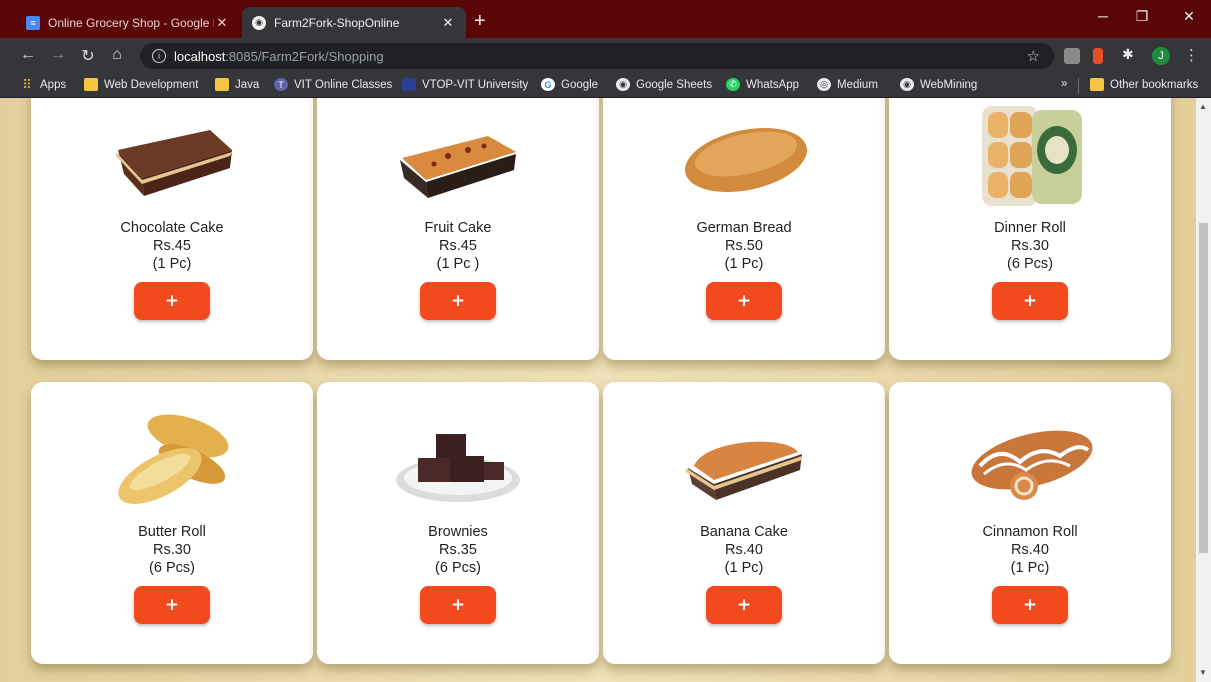  Describe the element at coordinates (824, 84) in the screenshot. I see `medium-icon: ◎` at that location.